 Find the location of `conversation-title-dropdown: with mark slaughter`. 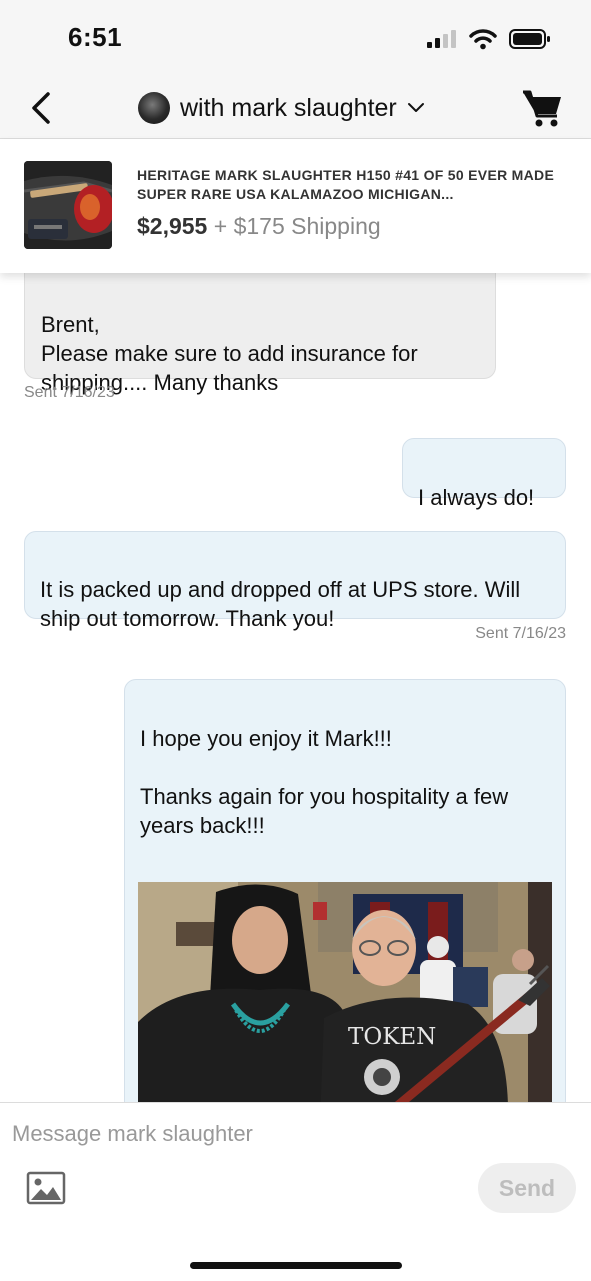

conversation-title-dropdown: with mark slaughter is located at coordinates (281, 108).